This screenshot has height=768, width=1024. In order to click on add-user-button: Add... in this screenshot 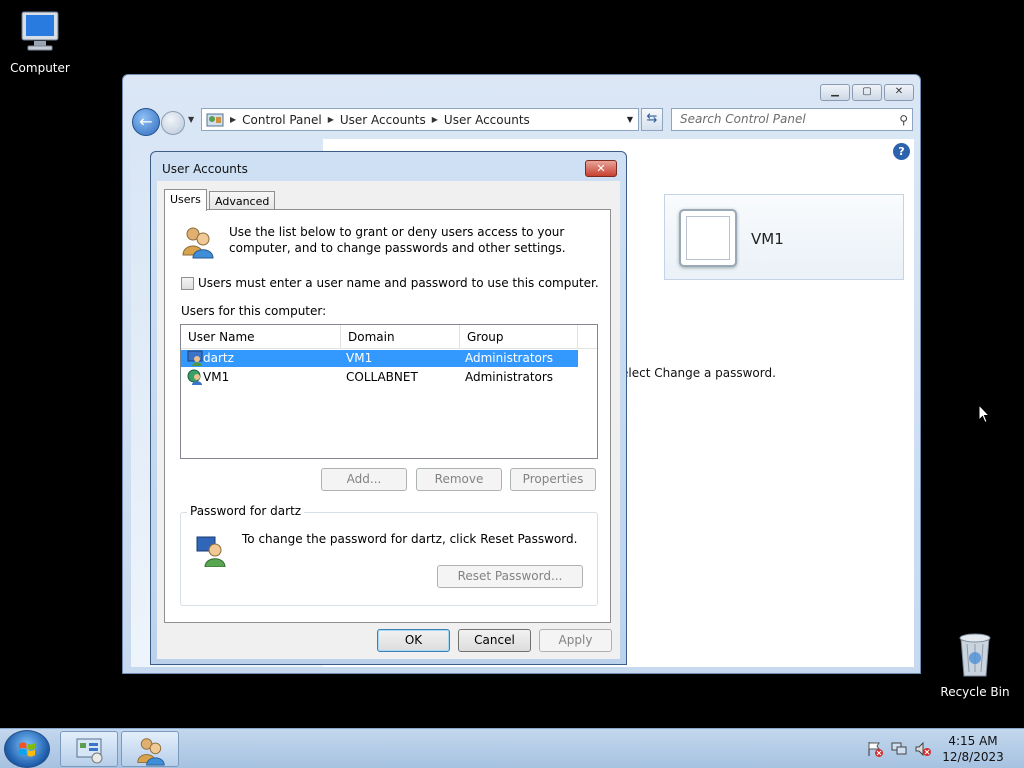, I will do `click(364, 479)`.